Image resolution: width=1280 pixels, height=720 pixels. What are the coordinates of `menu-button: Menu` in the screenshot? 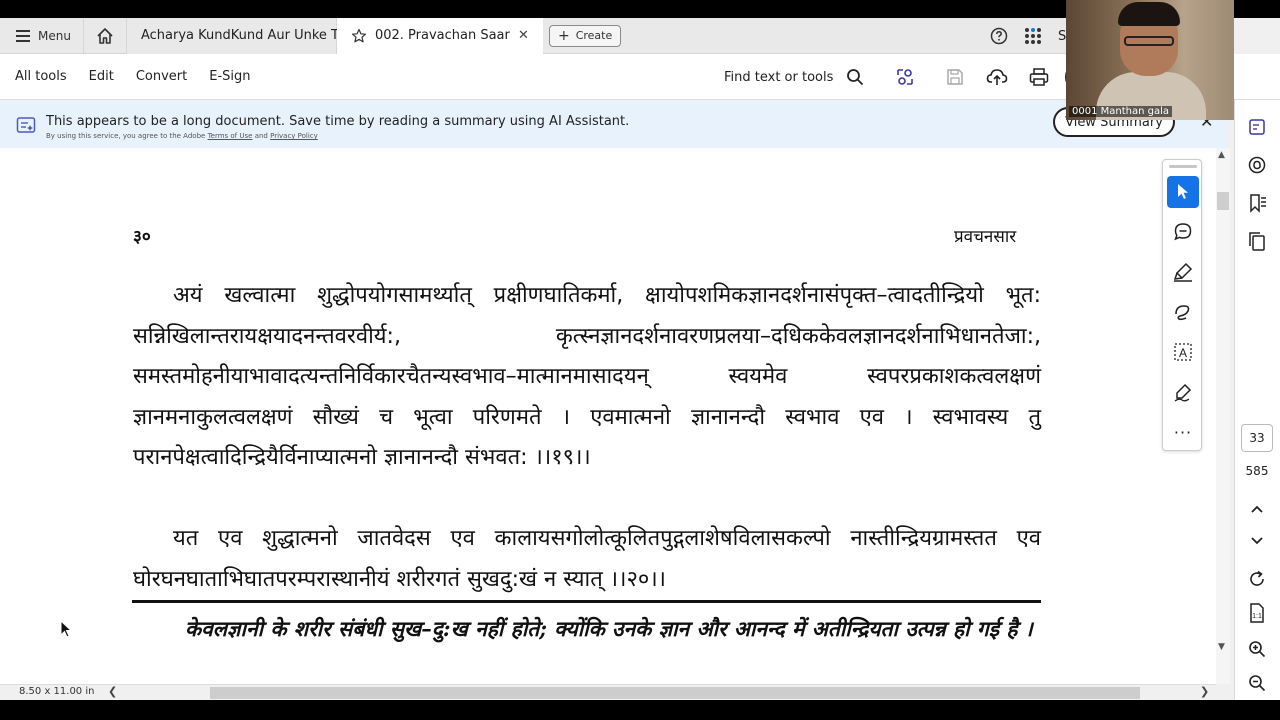 It's located at (41, 35).